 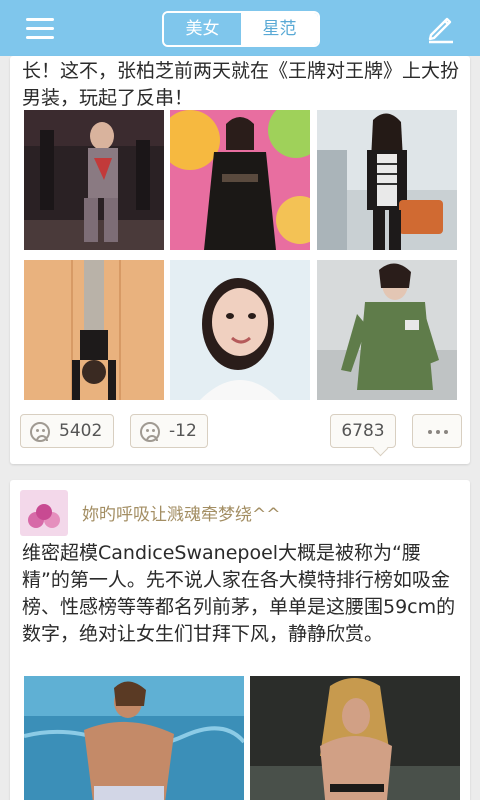 I want to click on comment-button: 6783, so click(x=363, y=431).